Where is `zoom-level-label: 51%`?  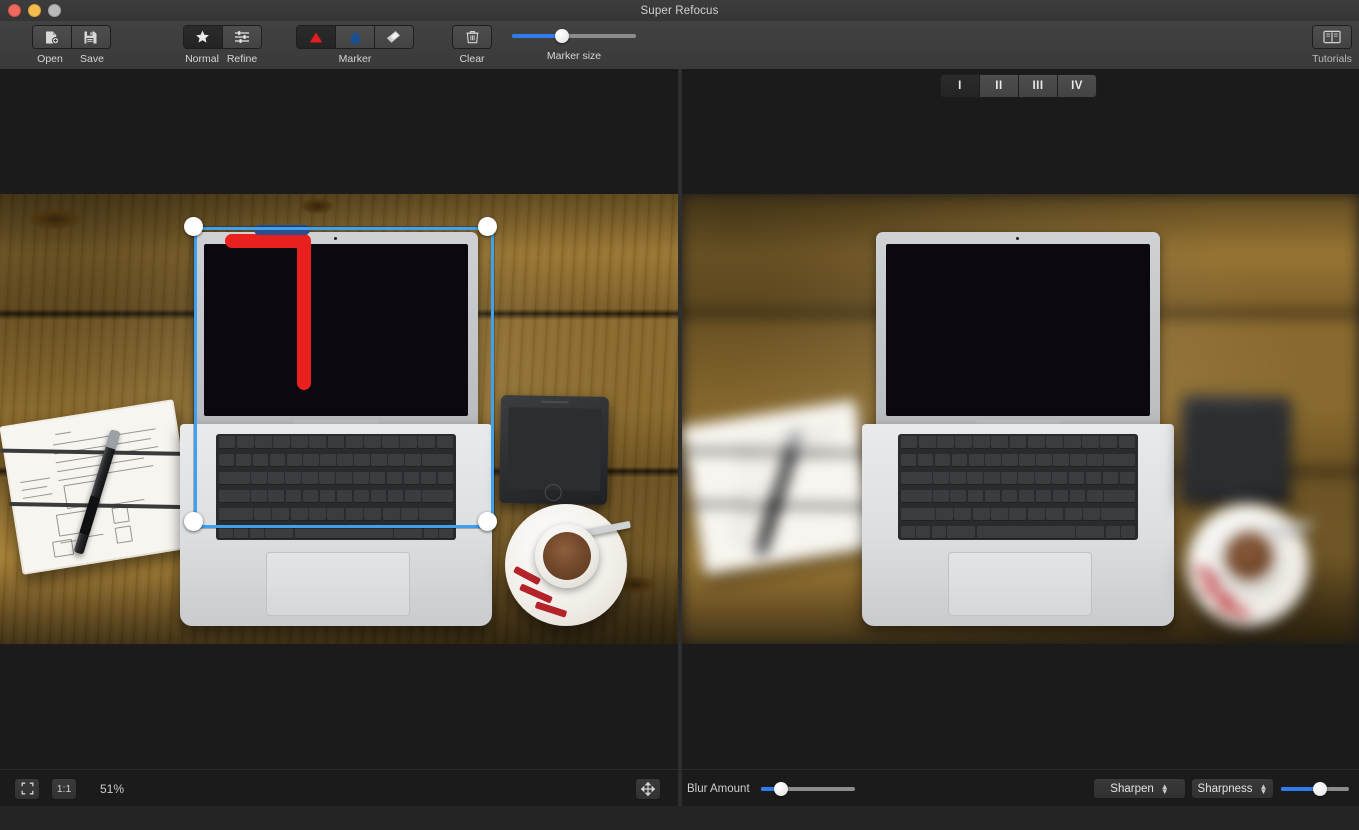 zoom-level-label: 51% is located at coordinates (112, 788).